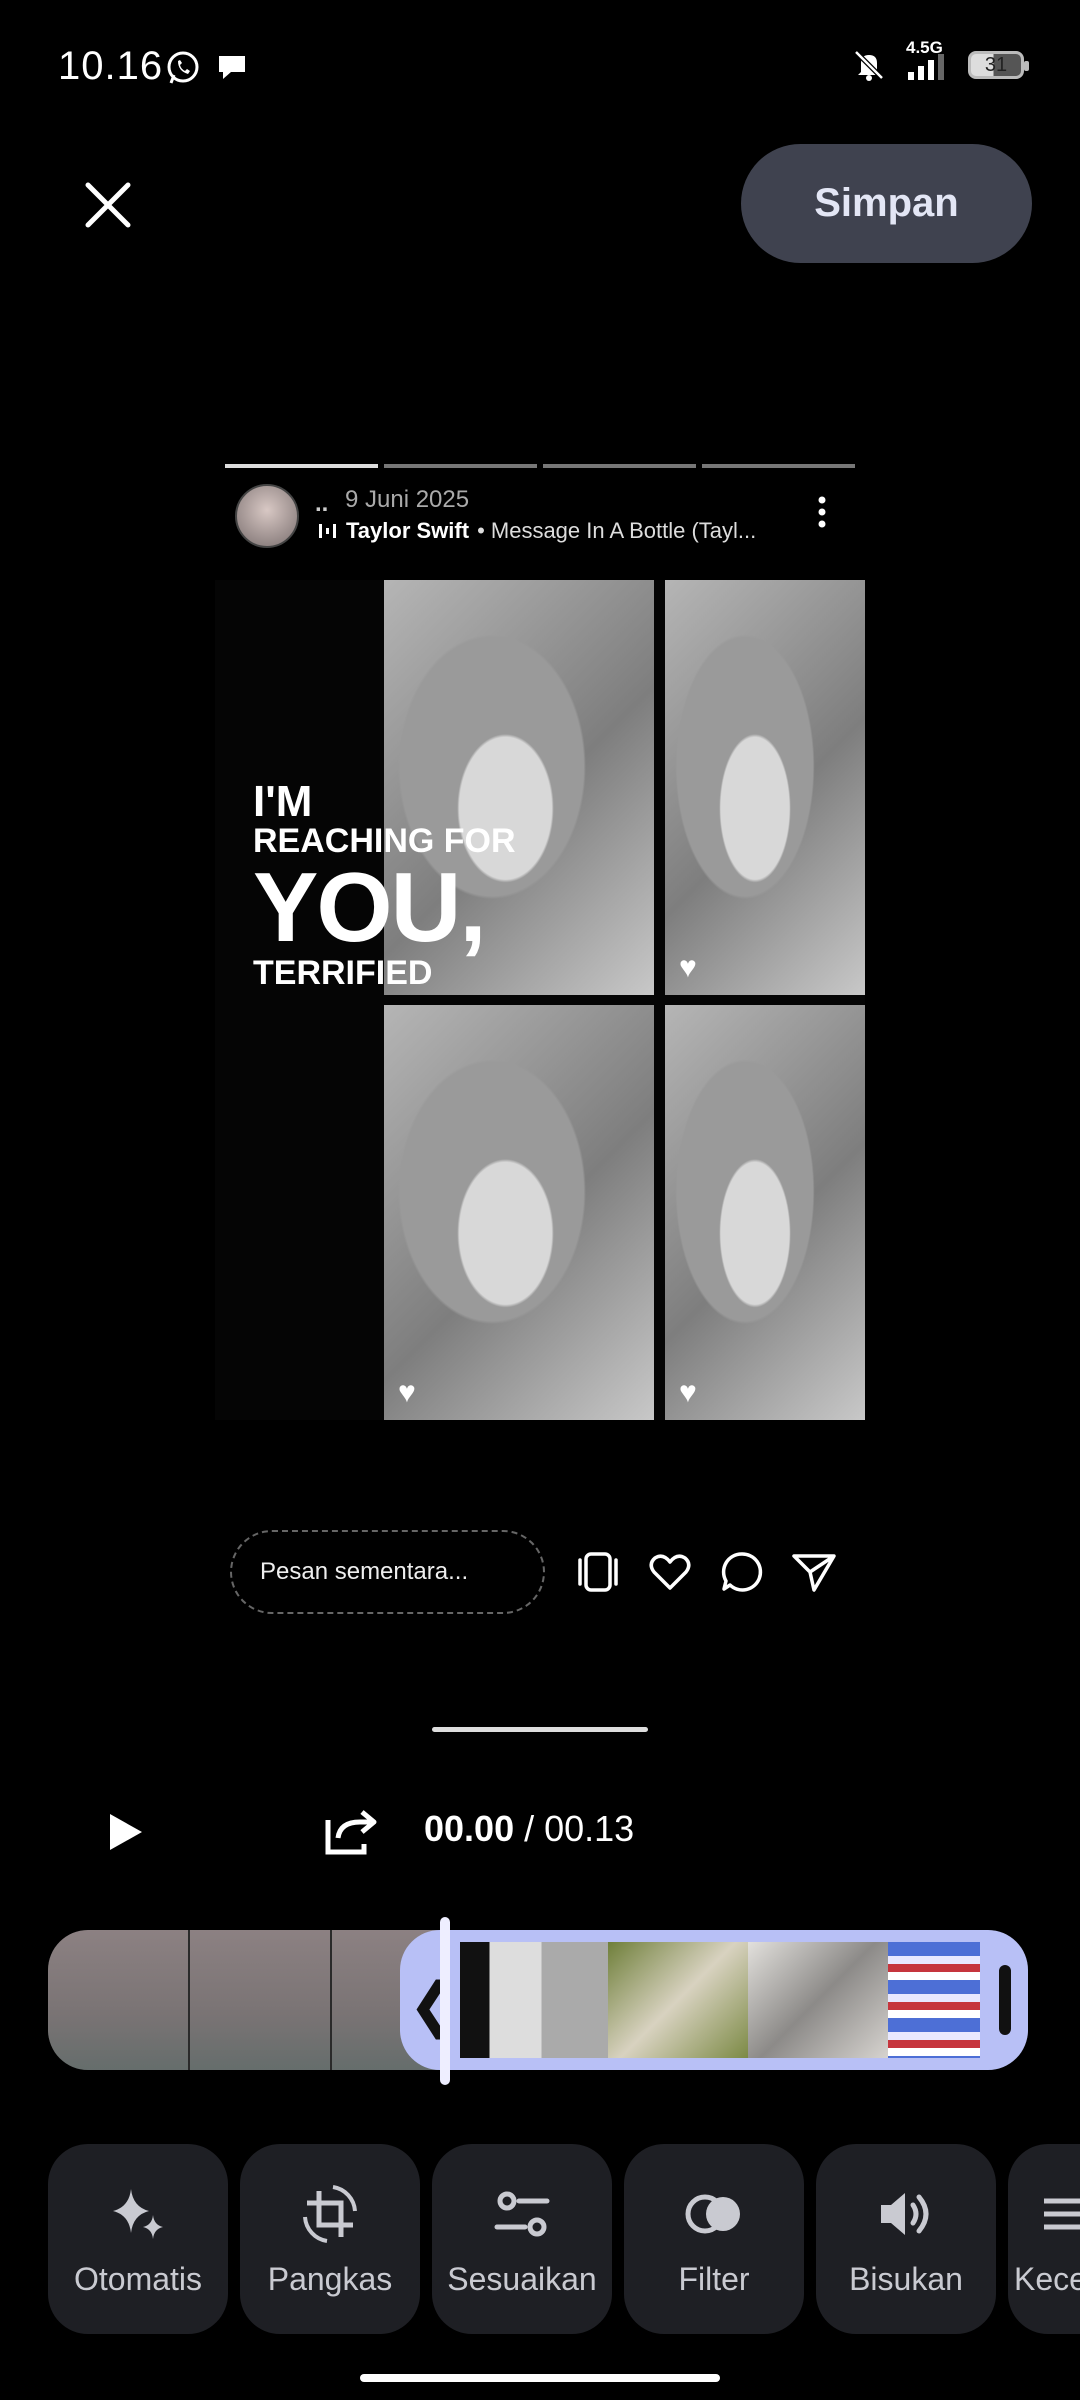  What do you see at coordinates (742, 1572) in the screenshot?
I see `comment-icon` at bounding box center [742, 1572].